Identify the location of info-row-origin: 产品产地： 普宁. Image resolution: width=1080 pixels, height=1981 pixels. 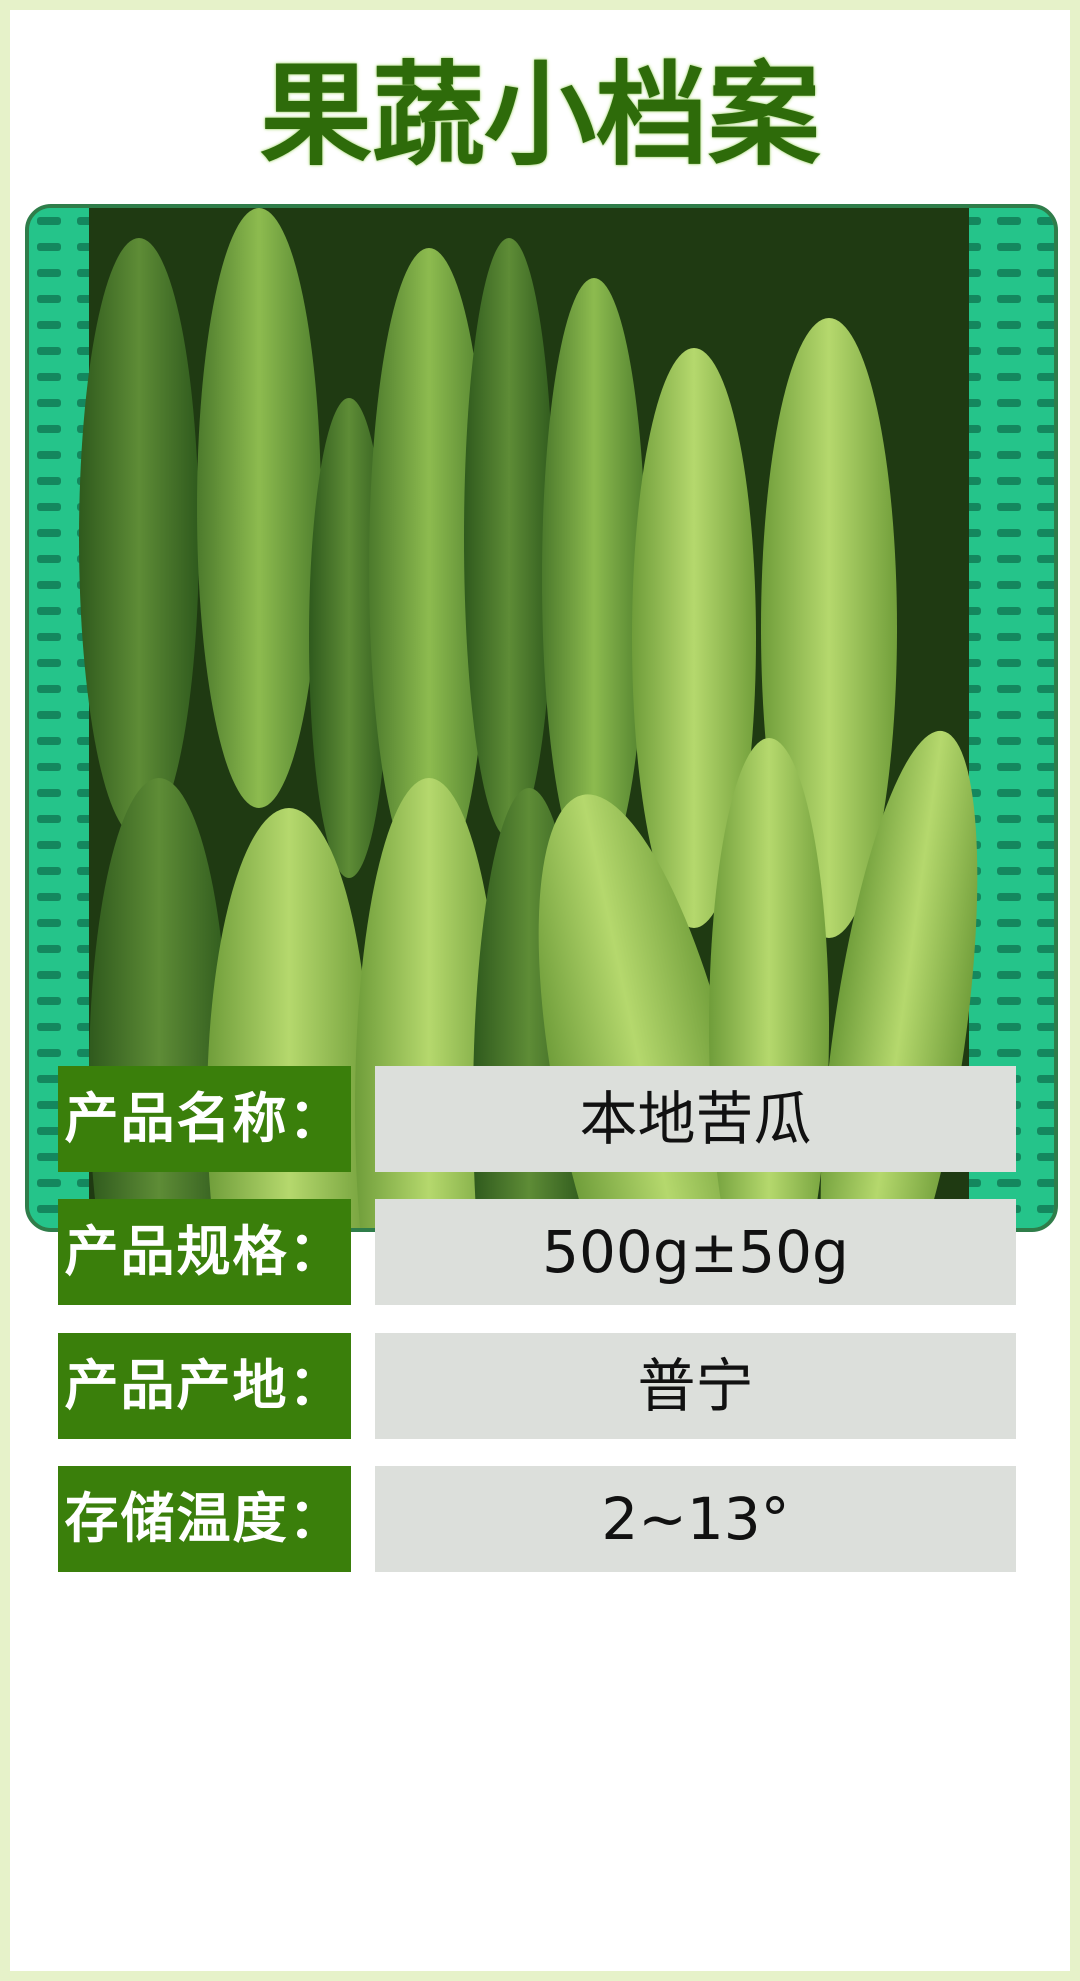
(539, 1386).